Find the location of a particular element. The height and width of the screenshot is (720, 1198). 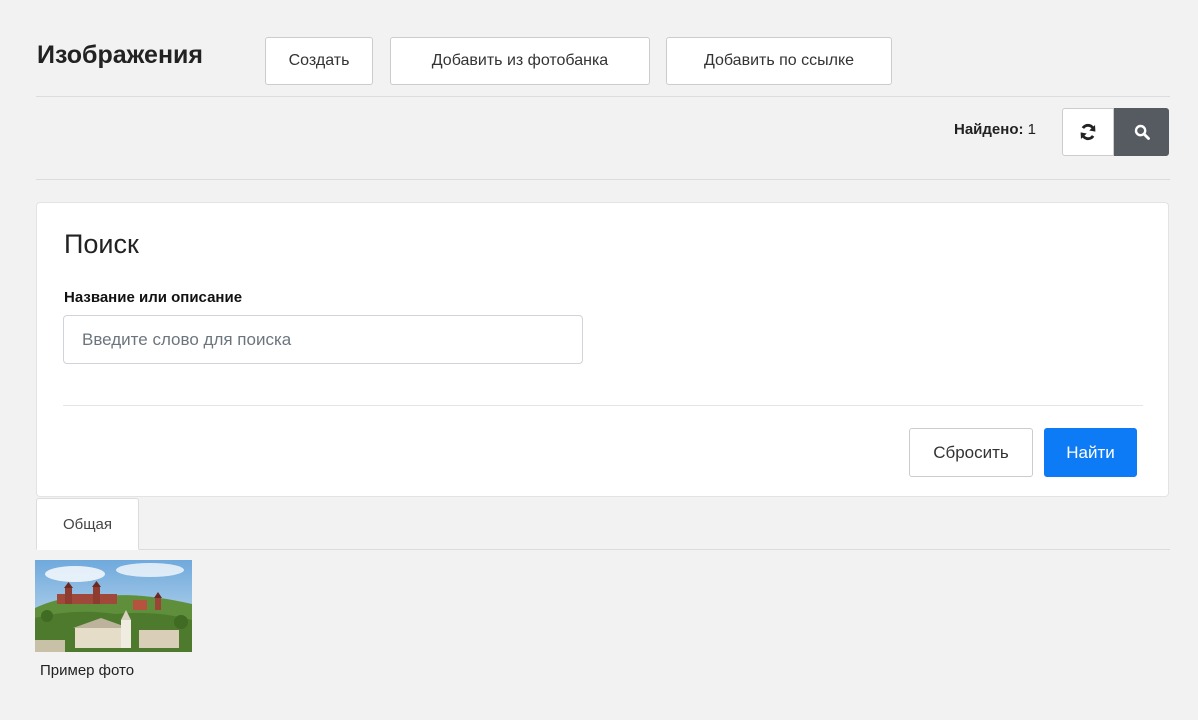

search-input is located at coordinates (323, 339).